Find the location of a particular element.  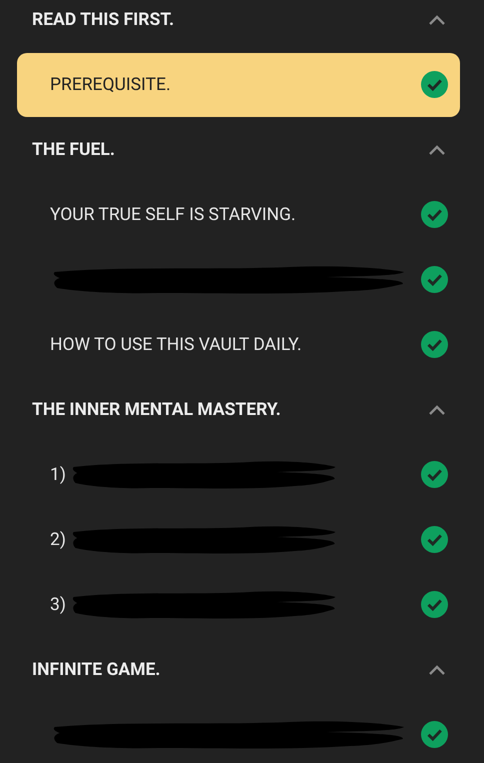

lesson-title: HOW TO USE THIS VAULT DAILY. is located at coordinates (176, 344).